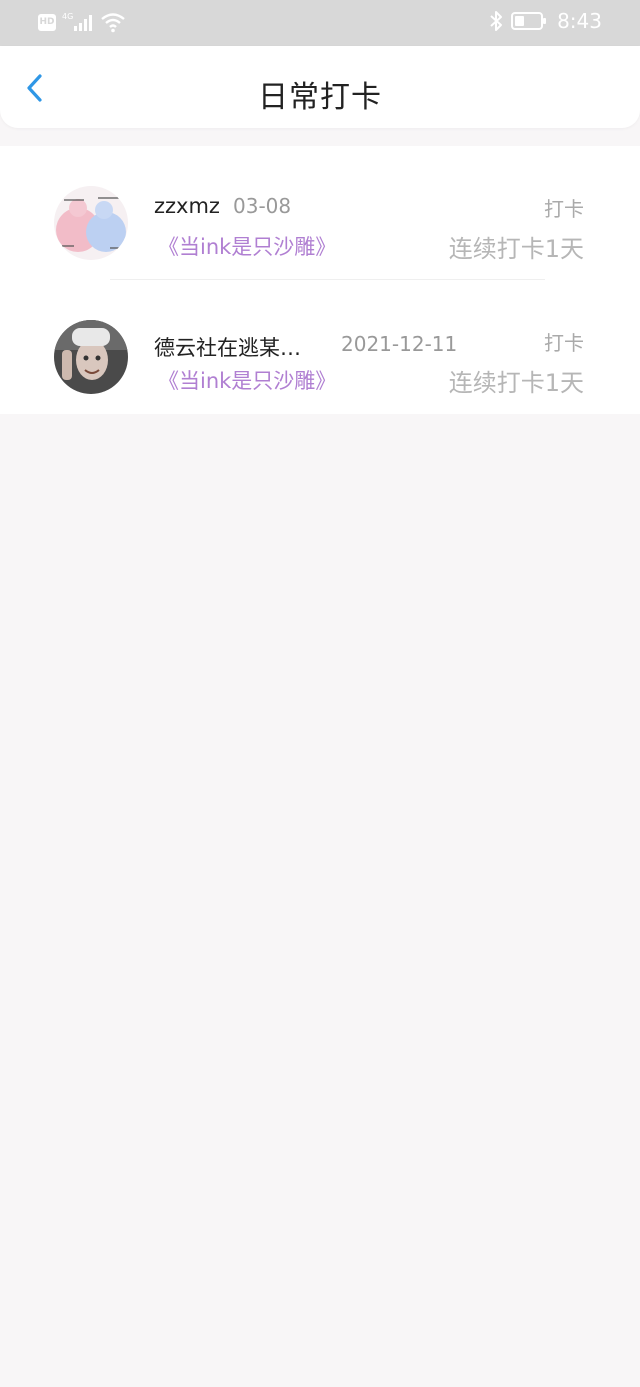  What do you see at coordinates (47, 22) in the screenshot?
I see `hd-icon: HD` at bounding box center [47, 22].